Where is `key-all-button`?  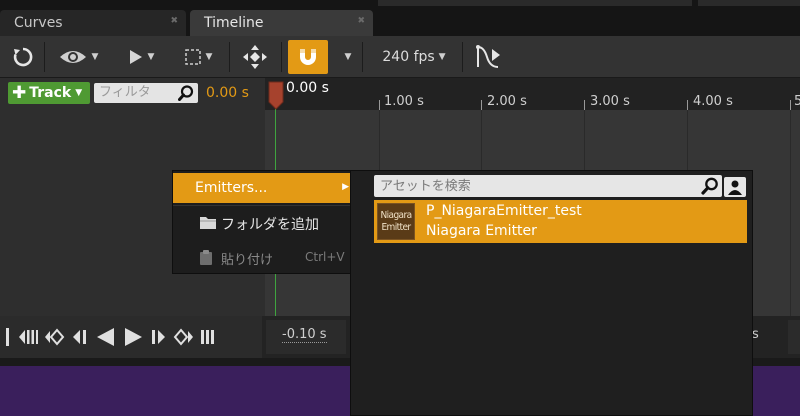
key-all-button is located at coordinates (255, 57).